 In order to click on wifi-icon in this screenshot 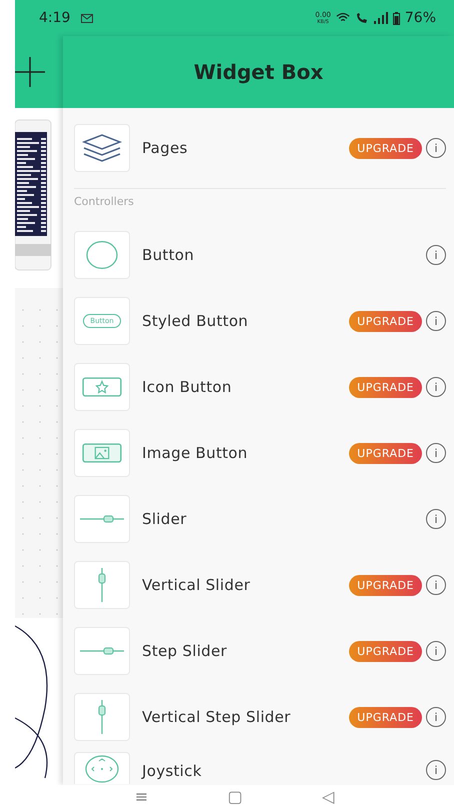, I will do `click(343, 18)`.